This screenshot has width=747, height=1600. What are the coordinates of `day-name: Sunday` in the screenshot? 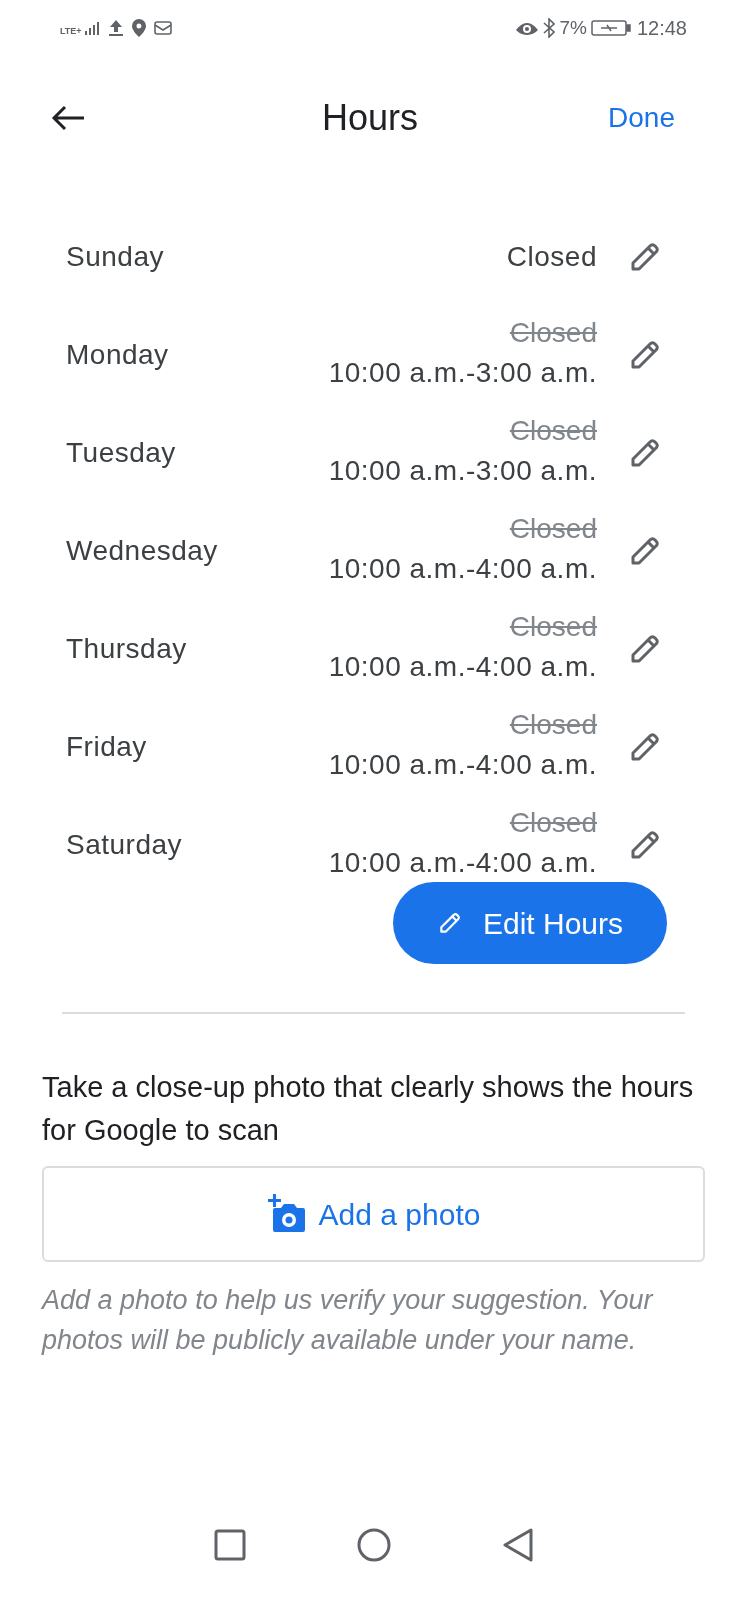 It's located at (115, 257).